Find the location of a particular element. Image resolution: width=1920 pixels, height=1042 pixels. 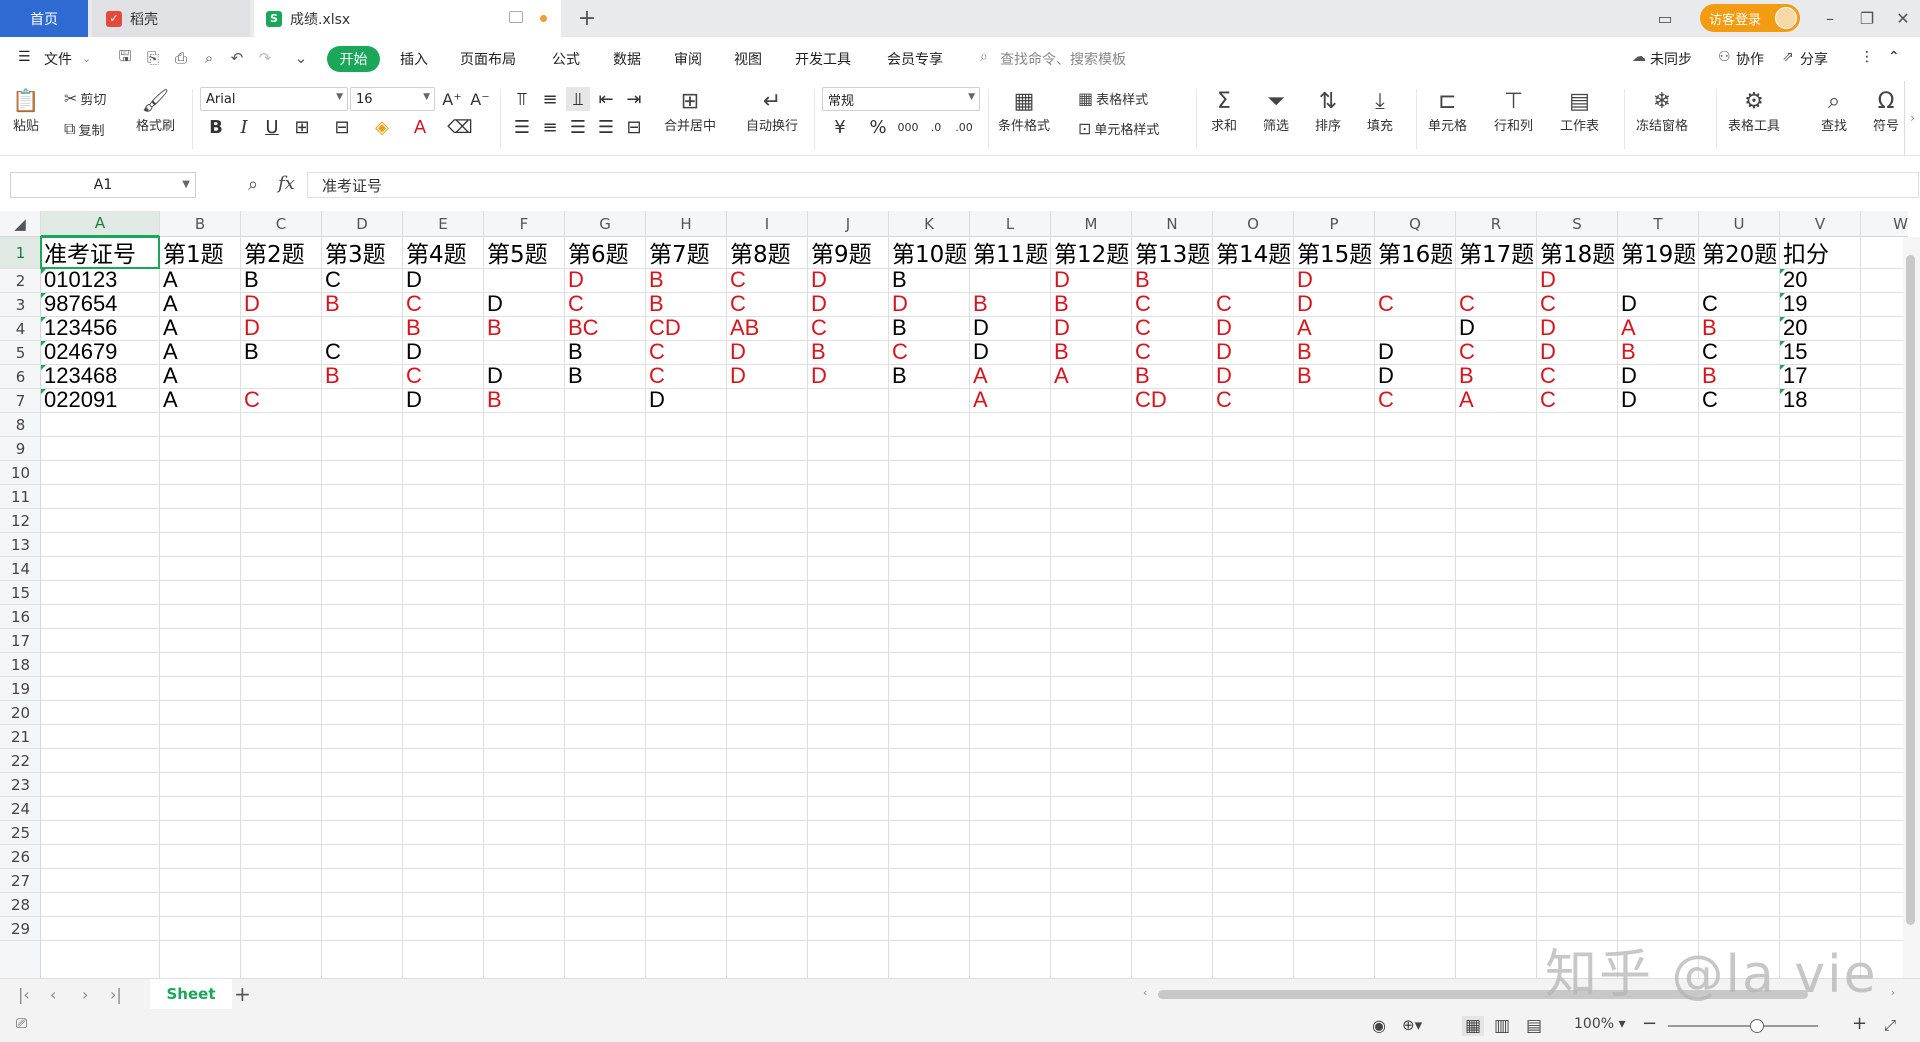

cell-a7: 022091 is located at coordinates (100, 401).